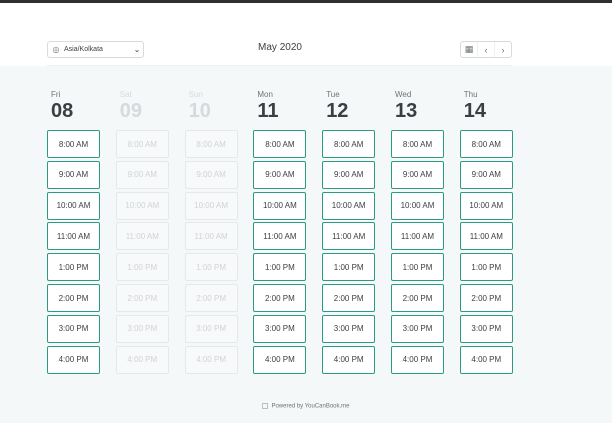 The width and height of the screenshot is (612, 423). I want to click on booking-header: ◎ Asia/Kolkata ⌄ May 2020 ▦ ‹ ›, so click(279, 50).